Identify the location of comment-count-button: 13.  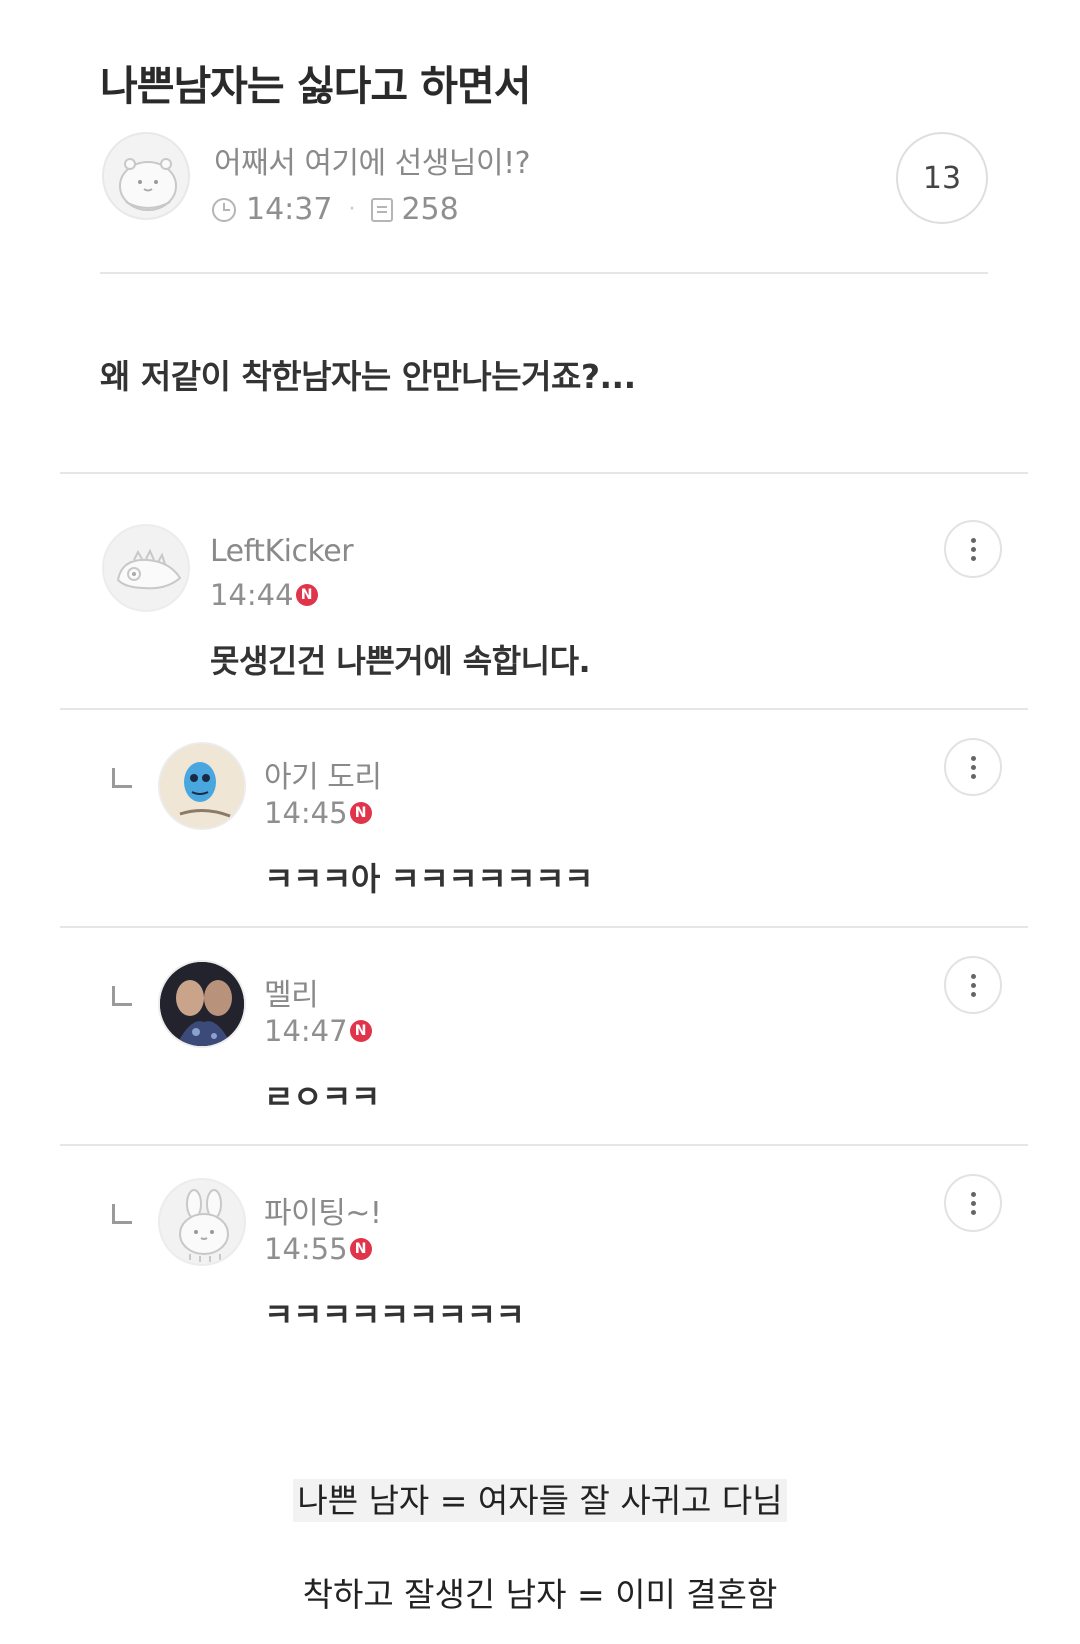
(942, 178).